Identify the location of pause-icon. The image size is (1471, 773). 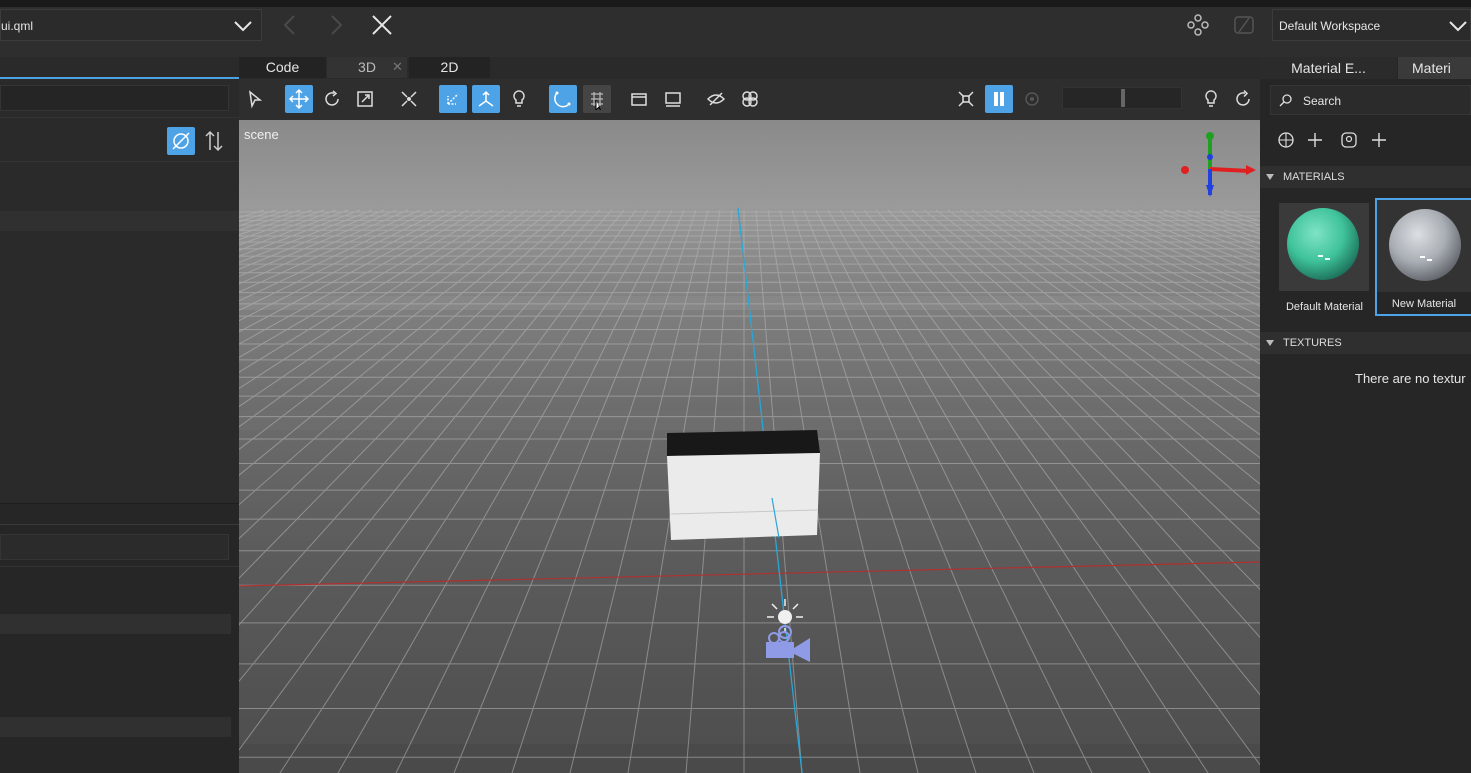
(999, 99).